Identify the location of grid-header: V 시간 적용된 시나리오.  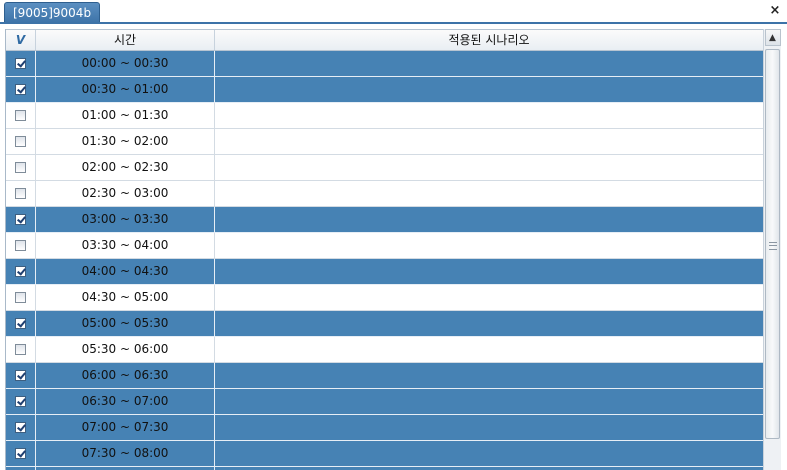
(385, 40).